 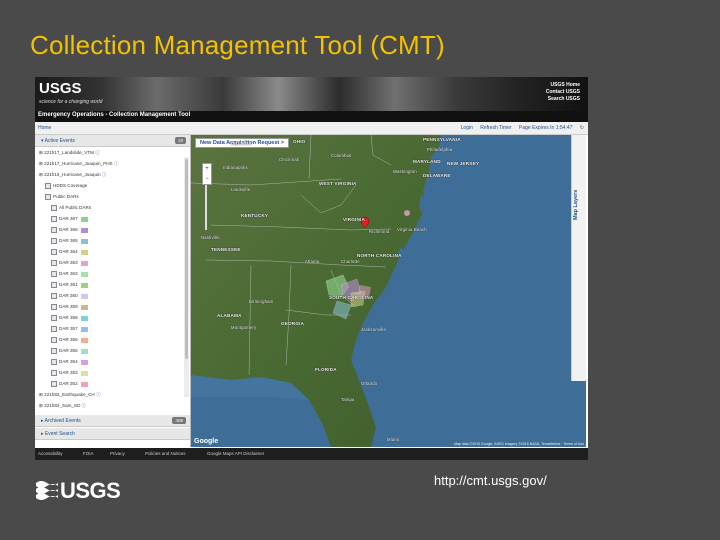 I want to click on dar-item: DAR 356, so click(x=69, y=340).